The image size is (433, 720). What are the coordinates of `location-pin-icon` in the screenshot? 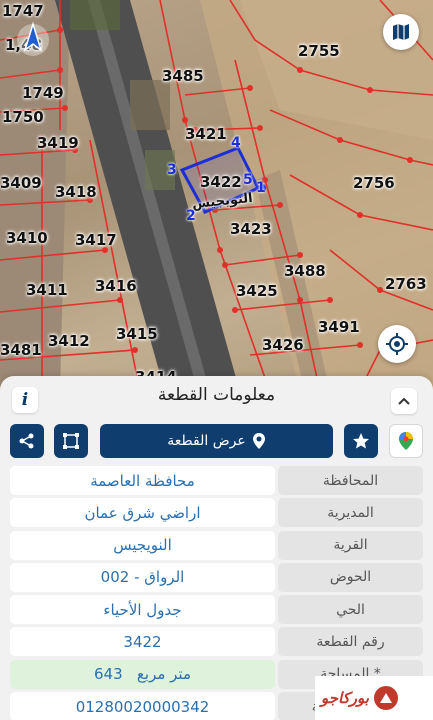 It's located at (258, 441).